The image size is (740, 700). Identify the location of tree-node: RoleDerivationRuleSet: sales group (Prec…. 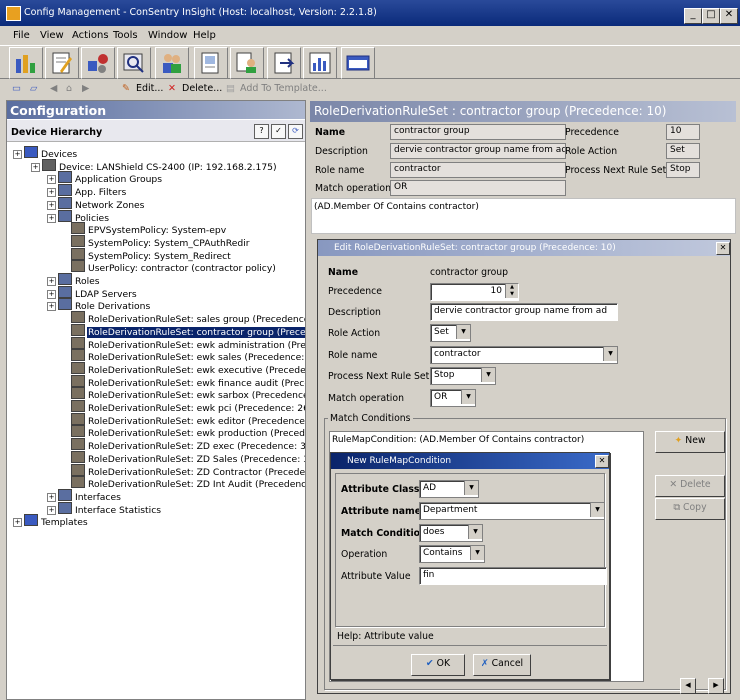
(188, 318).